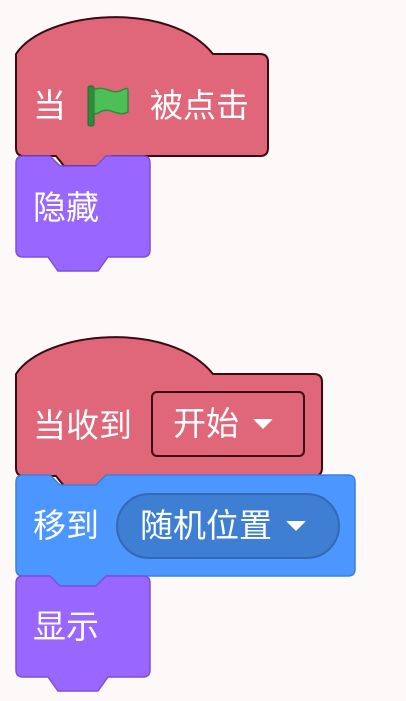  What do you see at coordinates (49, 105) in the screenshot?
I see `hat-when-label: 当` at bounding box center [49, 105].